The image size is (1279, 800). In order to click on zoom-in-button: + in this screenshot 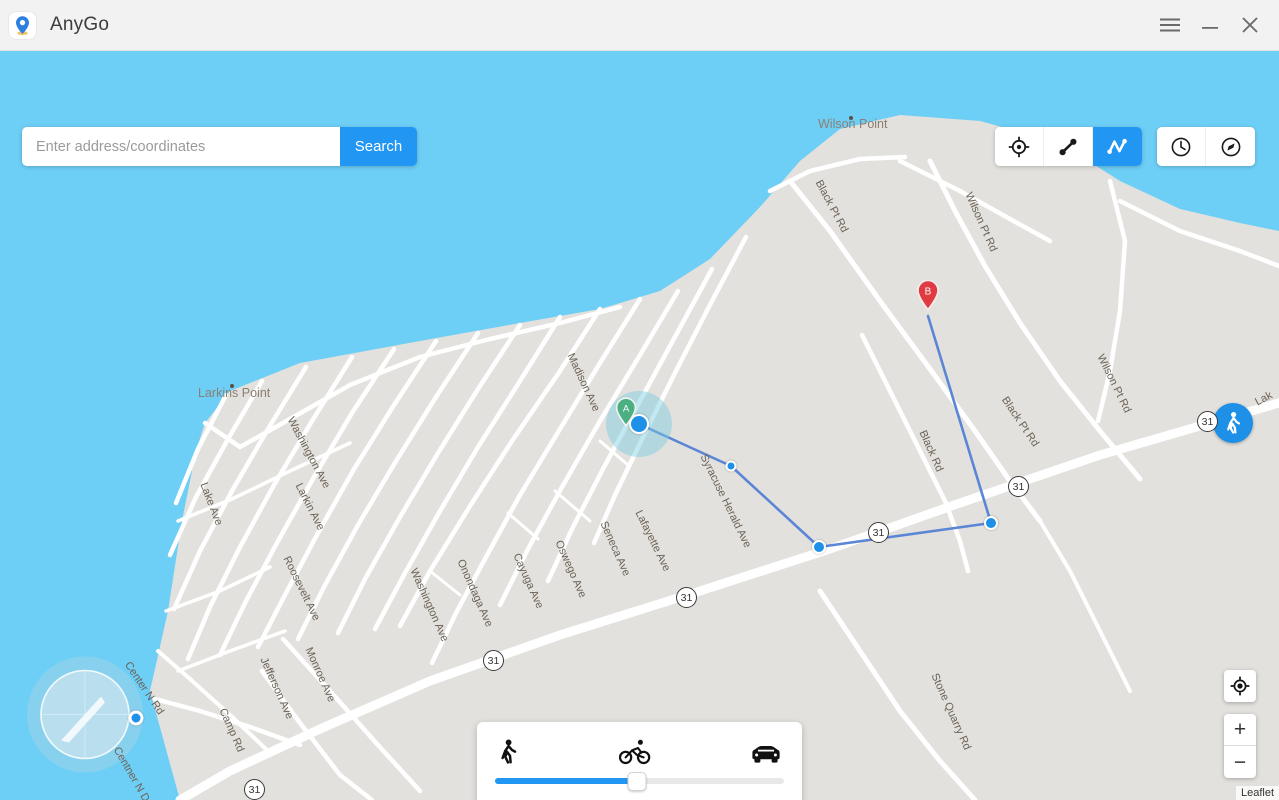, I will do `click(1240, 730)`.